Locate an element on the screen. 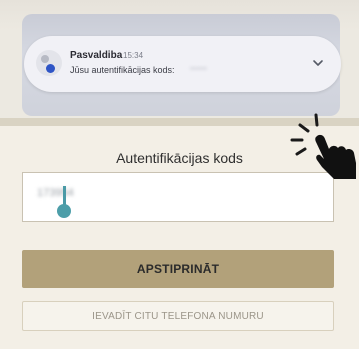 The image size is (359, 349). confirm-button: APSTIPRINĀT is located at coordinates (178, 269).